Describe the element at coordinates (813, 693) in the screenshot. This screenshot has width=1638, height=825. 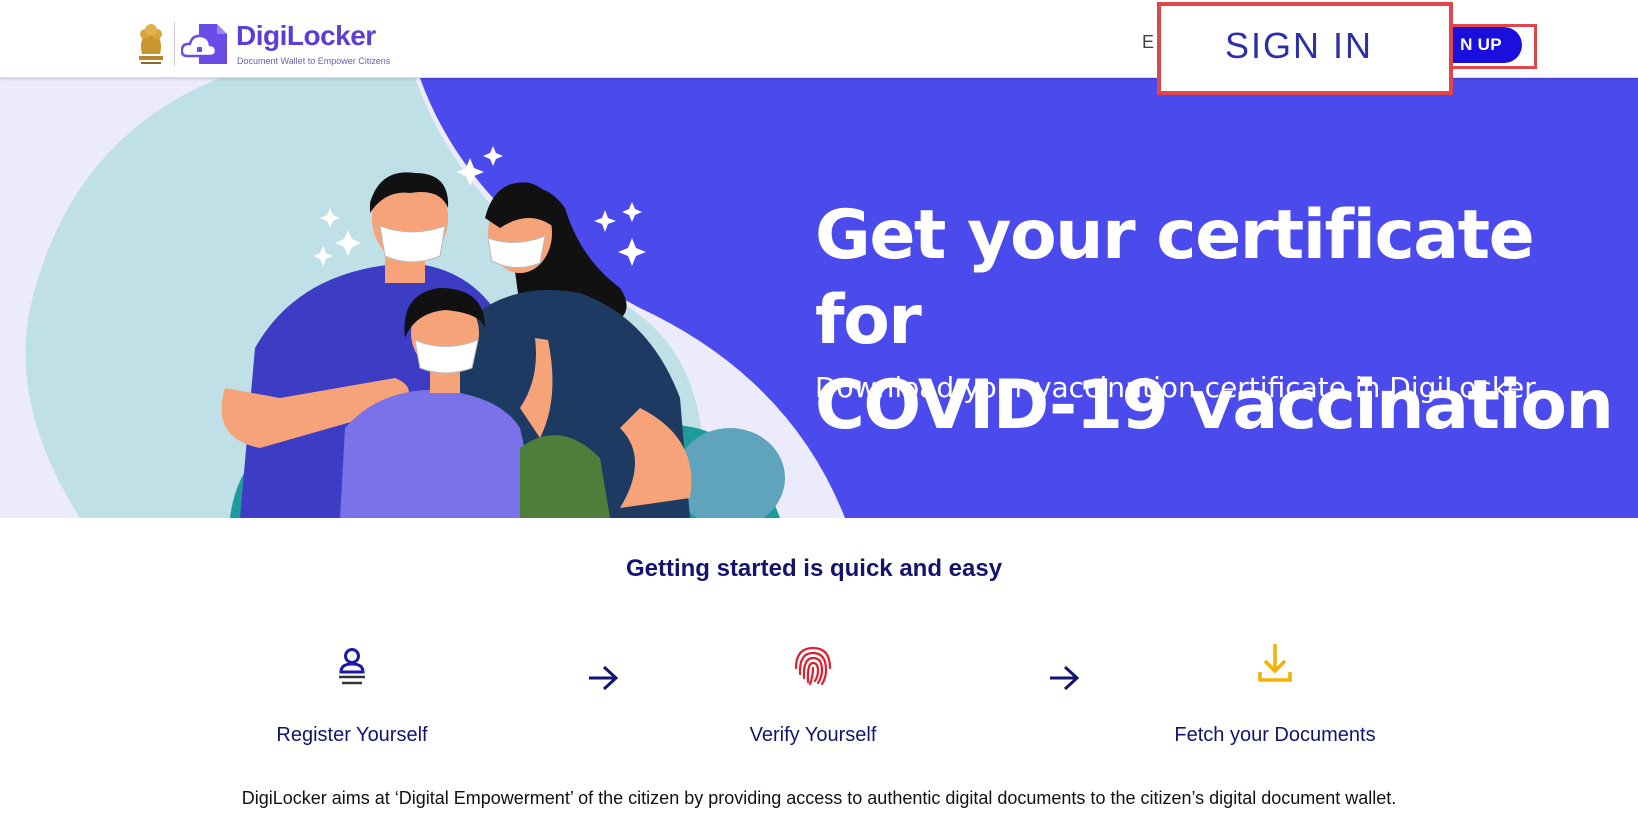
I see `step-verify: Verify Yourself` at that location.